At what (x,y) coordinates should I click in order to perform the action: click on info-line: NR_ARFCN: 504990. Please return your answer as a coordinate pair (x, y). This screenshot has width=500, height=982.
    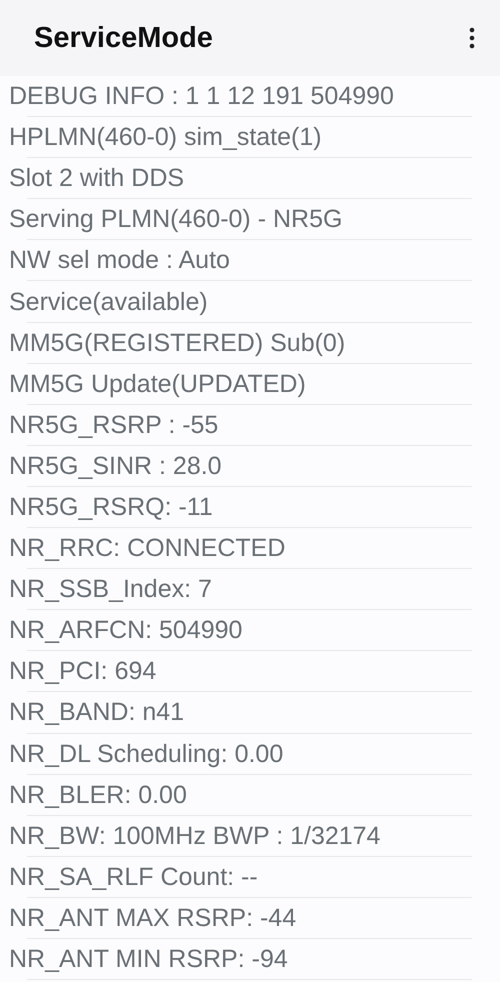
    Looking at the image, I should click on (125, 631).